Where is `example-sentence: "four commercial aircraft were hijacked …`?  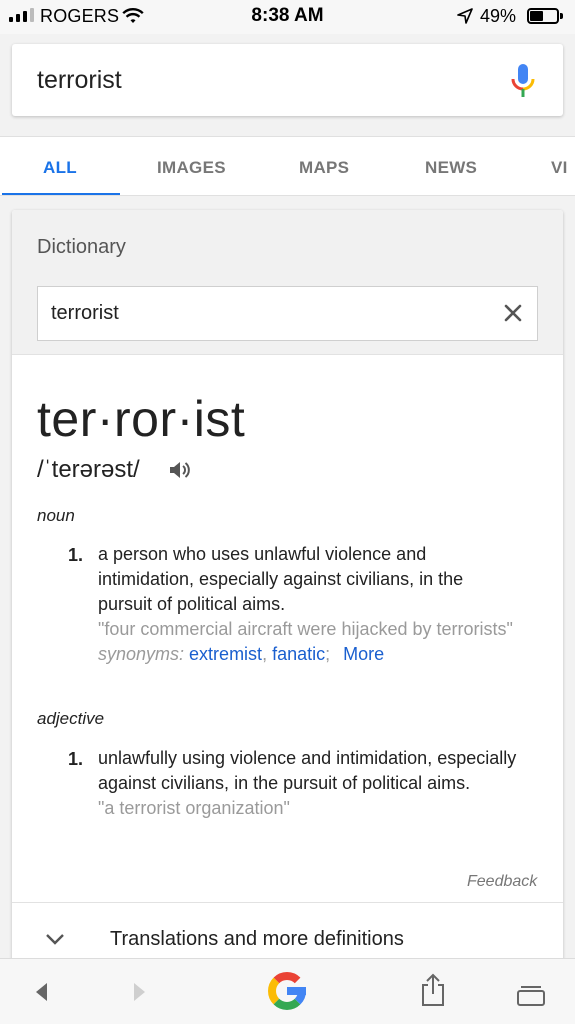
example-sentence: "four commercial aircraft were hijacked … is located at coordinates (305, 629).